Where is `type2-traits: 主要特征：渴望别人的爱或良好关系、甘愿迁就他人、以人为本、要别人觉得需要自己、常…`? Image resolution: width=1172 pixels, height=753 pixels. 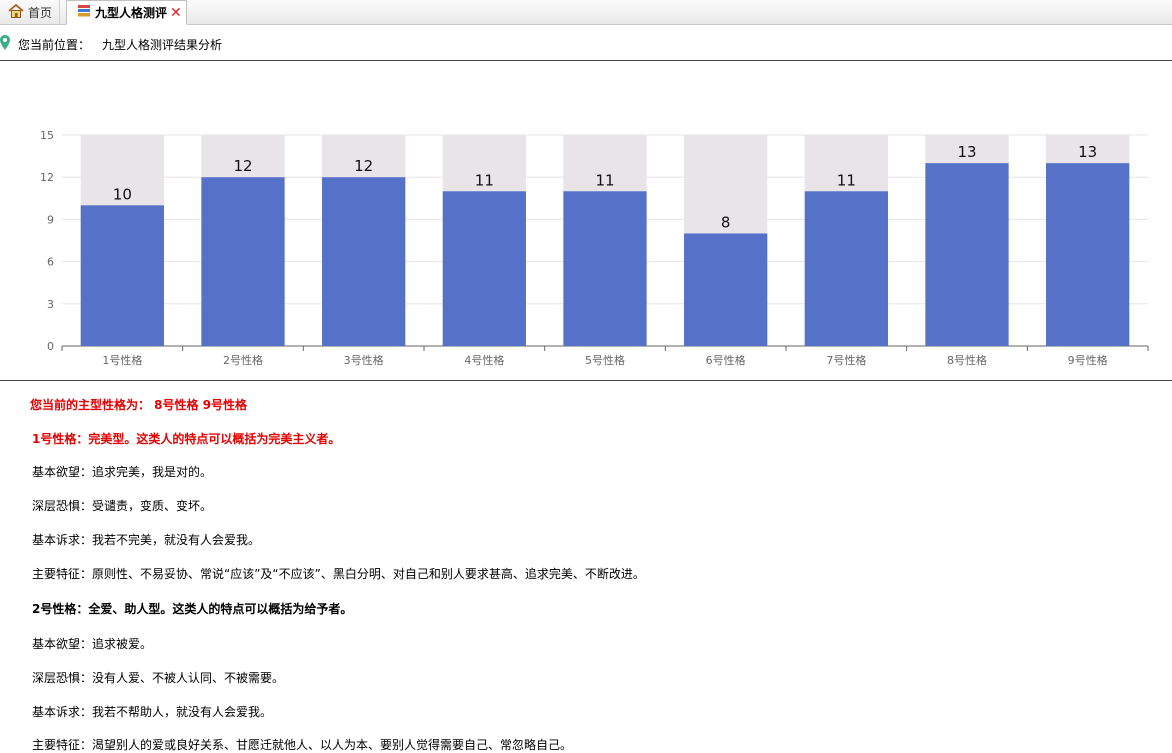 type2-traits: 主要特征：渴望别人的爱或良好关系、甘愿迁就他人、以人为本、要别人觉得需要自己、常… is located at coordinates (302, 745).